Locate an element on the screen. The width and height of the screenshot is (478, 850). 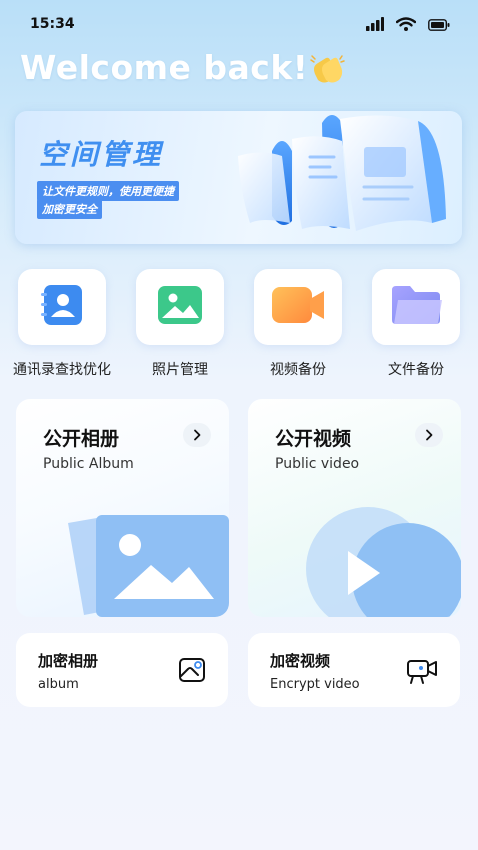
quick-action-contacts: 通讯录查找优化 is located at coordinates (62, 323).